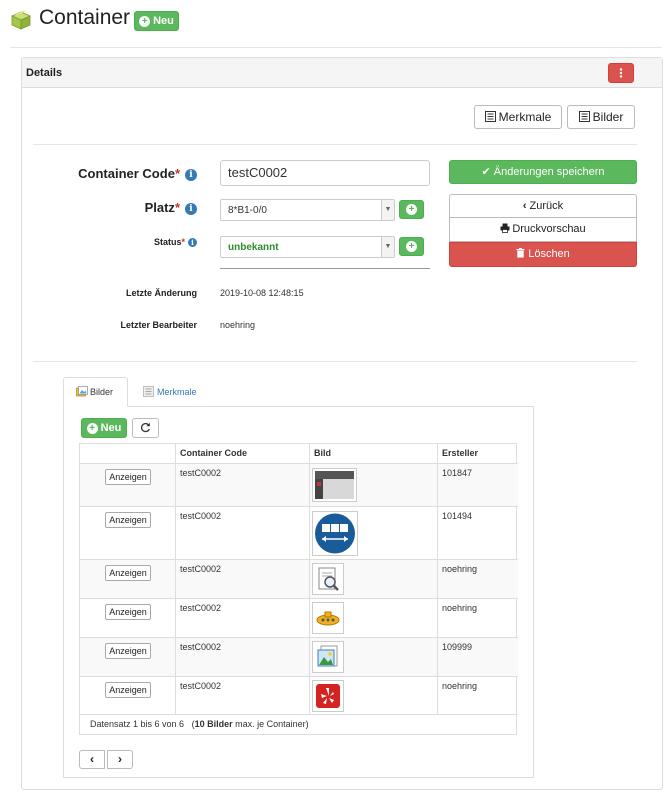 Image resolution: width=672 pixels, height=800 pixels. Describe the element at coordinates (113, 207) in the screenshot. I see `place-label: Platz* i` at that location.